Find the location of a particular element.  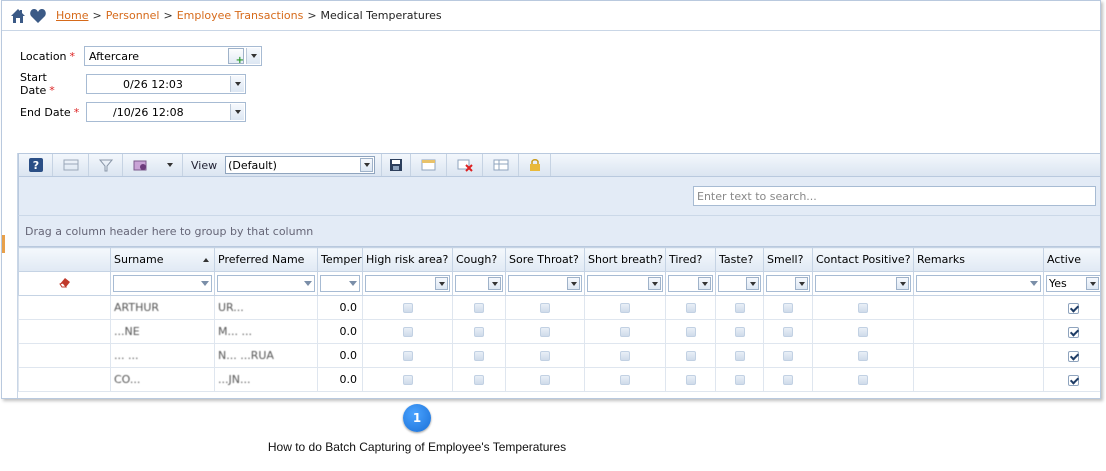

cell-surname: ARTHUR is located at coordinates (162, 307).